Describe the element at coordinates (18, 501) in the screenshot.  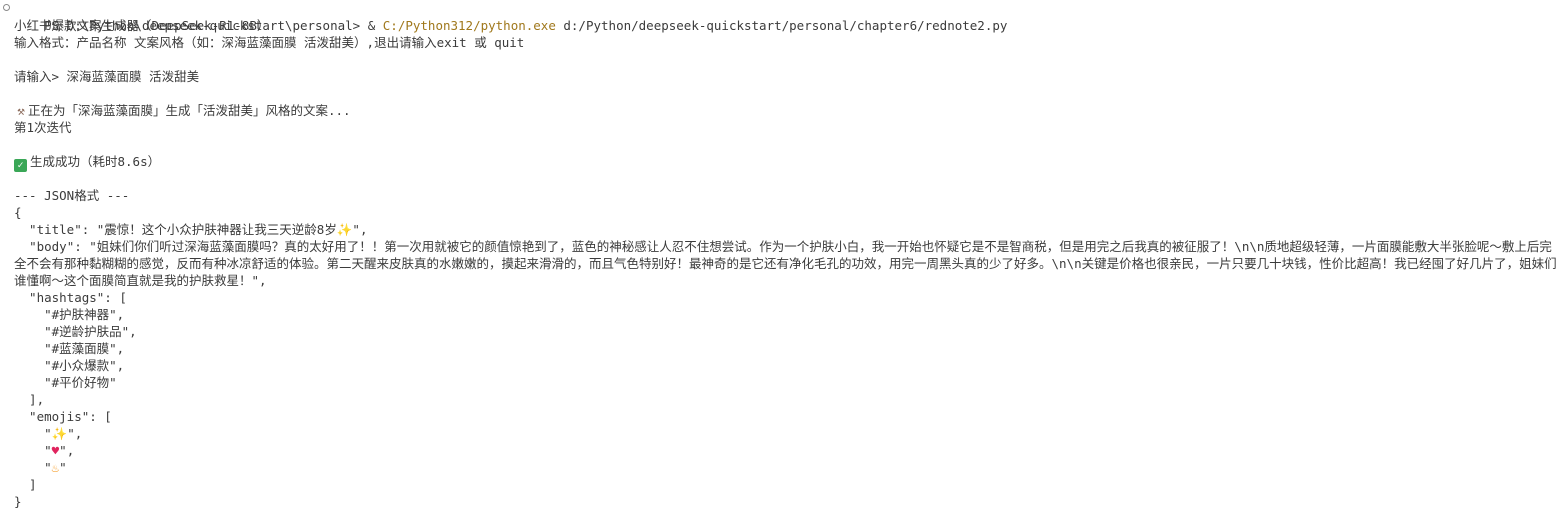
I see `json-close-brace: }` at that location.